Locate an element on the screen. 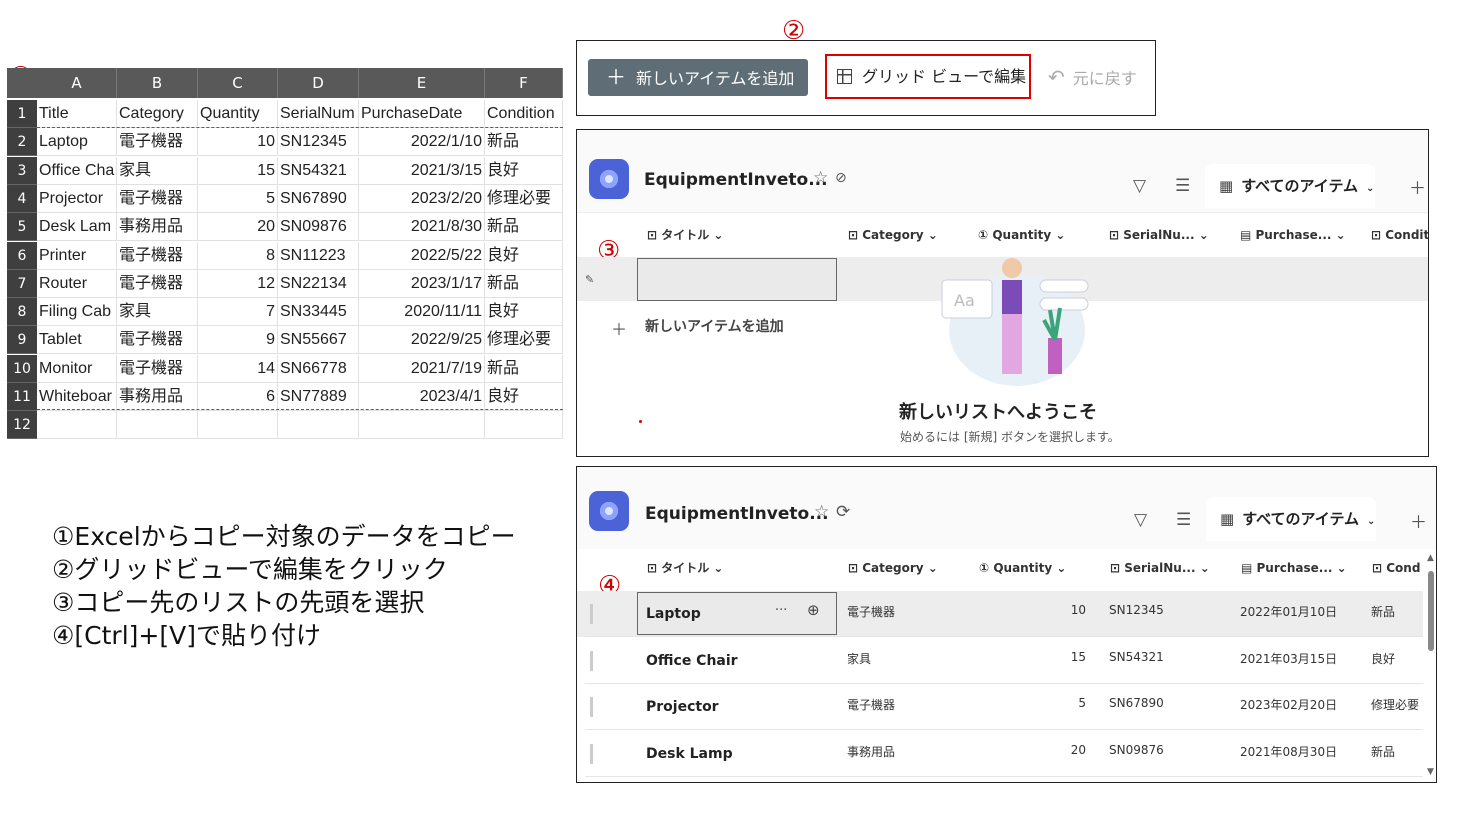 This screenshot has width=1461, height=817. excel-cell: 2023/2/20 is located at coordinates (422, 199).